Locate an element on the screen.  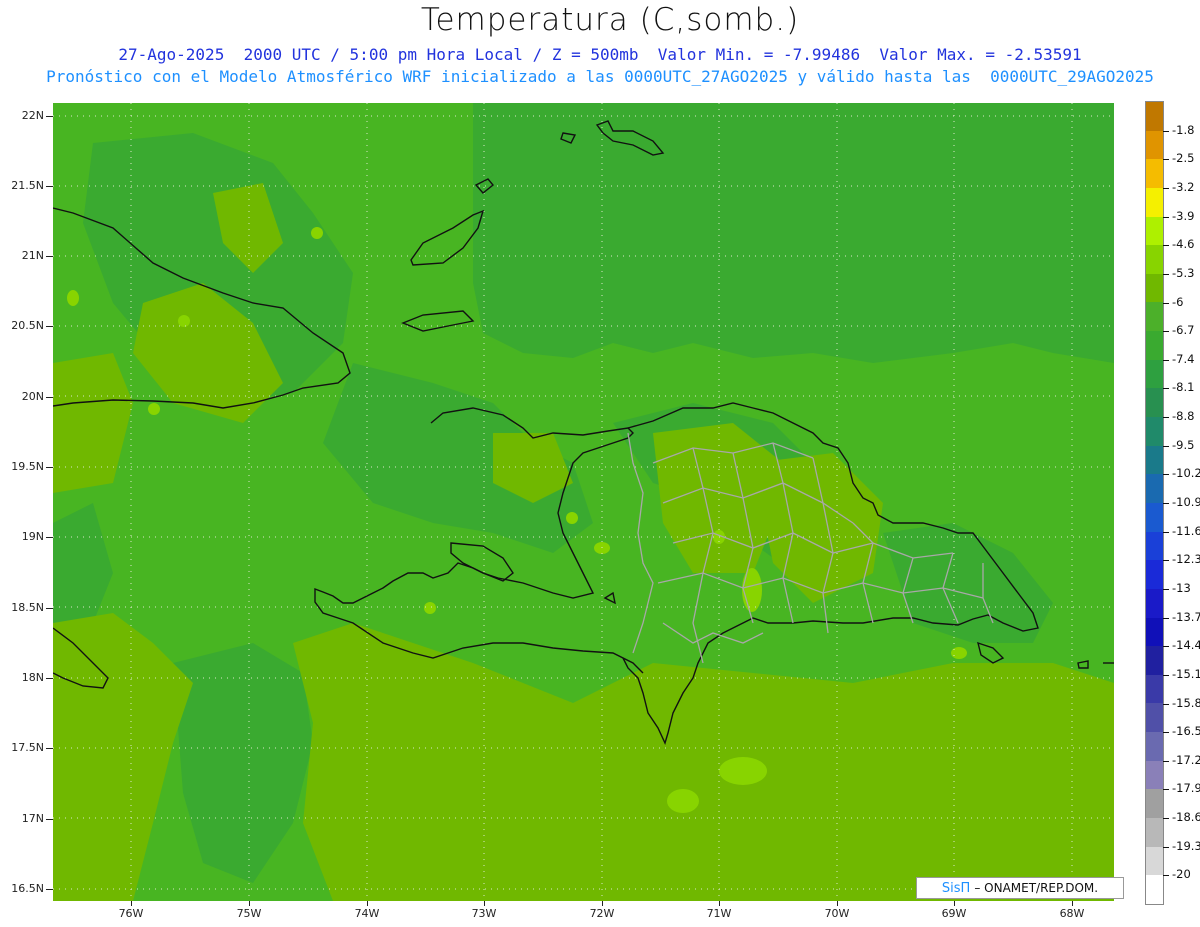
brand-org: – ONAMET/REP.DOM. is located at coordinates (1036, 888).